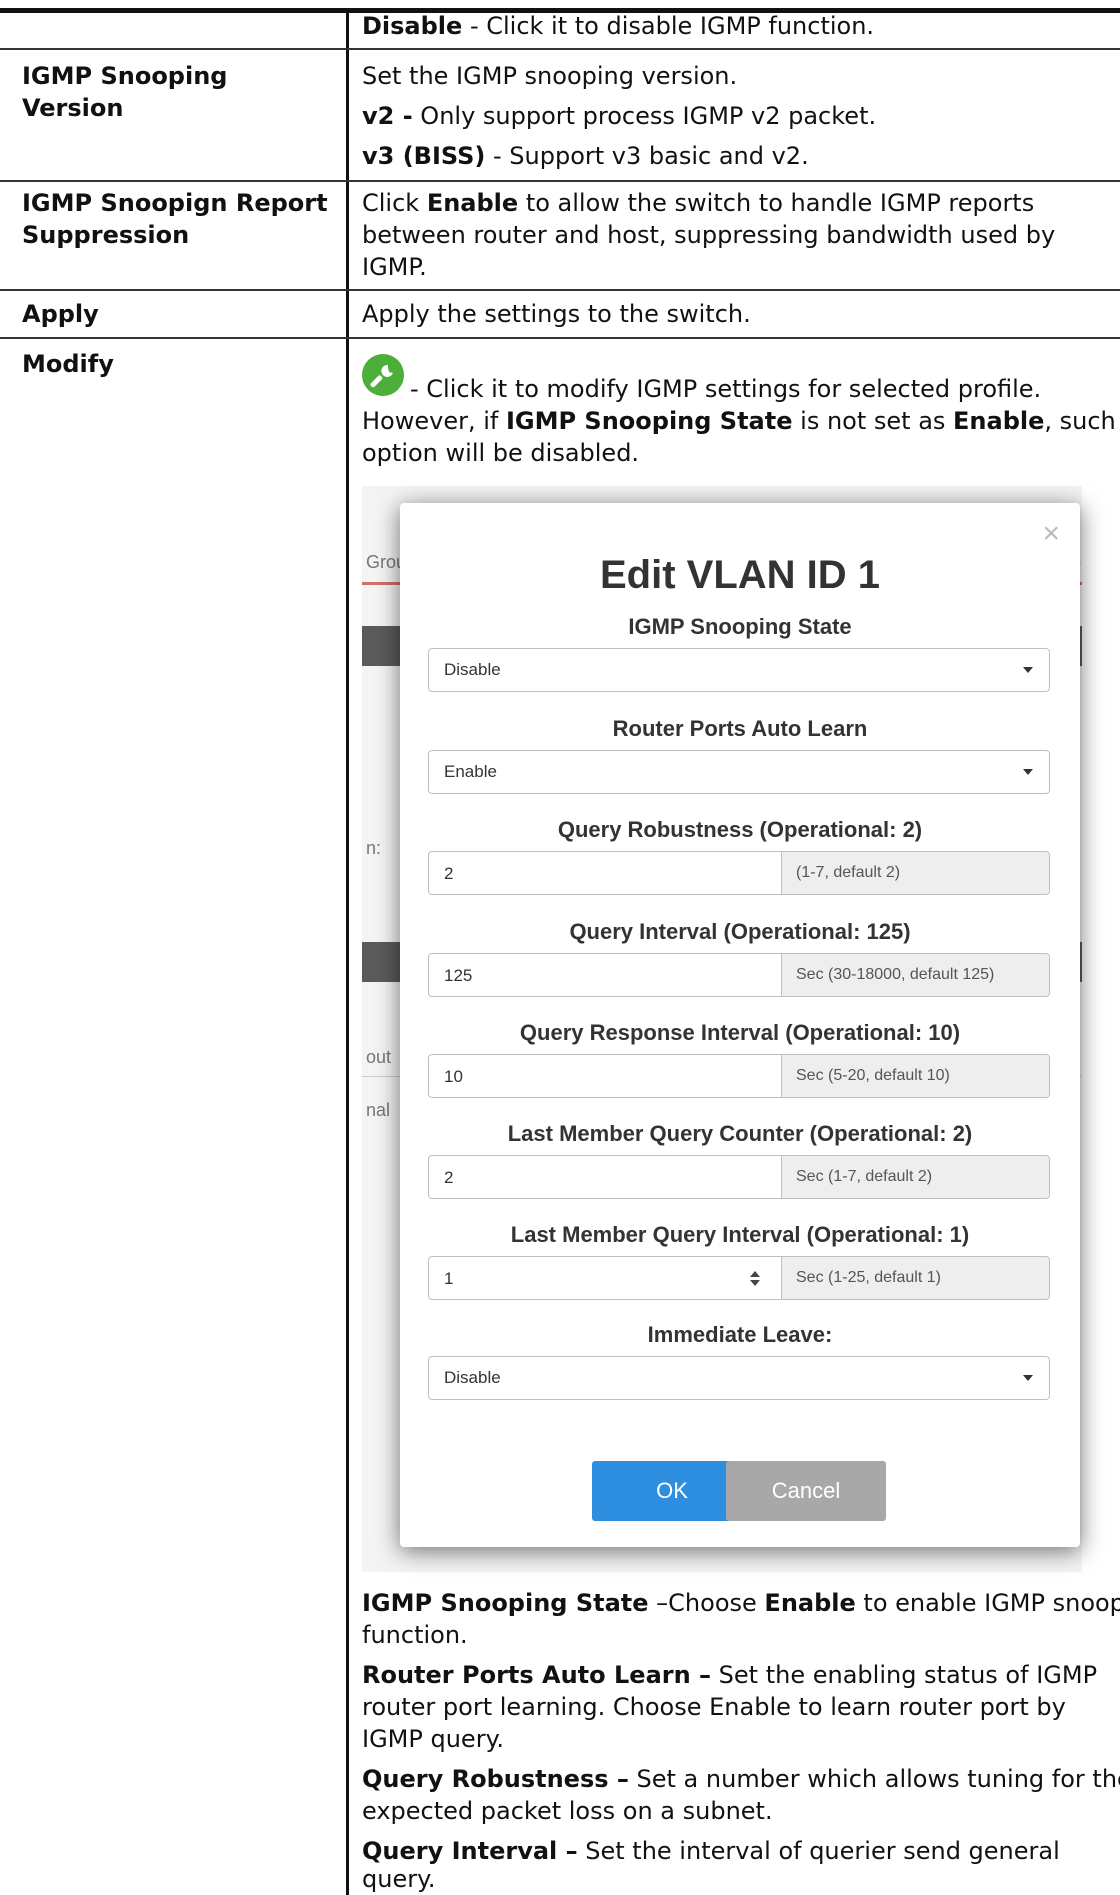  I want to click on close-icon: ×, so click(1051, 534).